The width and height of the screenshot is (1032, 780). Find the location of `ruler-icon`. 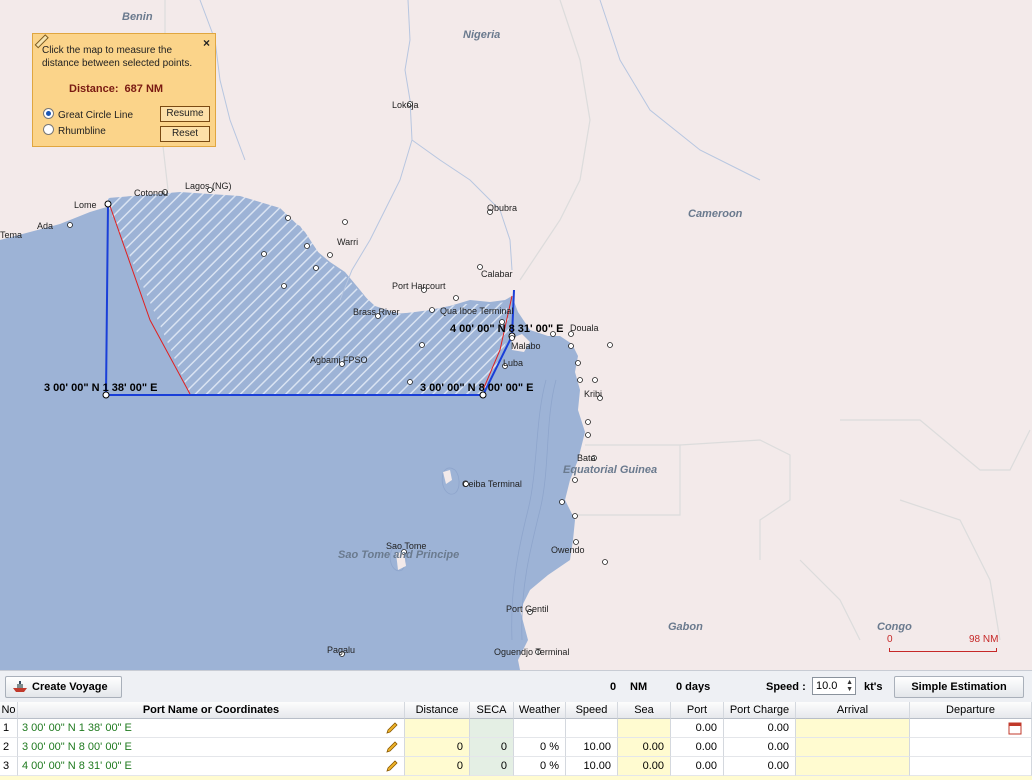

ruler-icon is located at coordinates (41, 41).